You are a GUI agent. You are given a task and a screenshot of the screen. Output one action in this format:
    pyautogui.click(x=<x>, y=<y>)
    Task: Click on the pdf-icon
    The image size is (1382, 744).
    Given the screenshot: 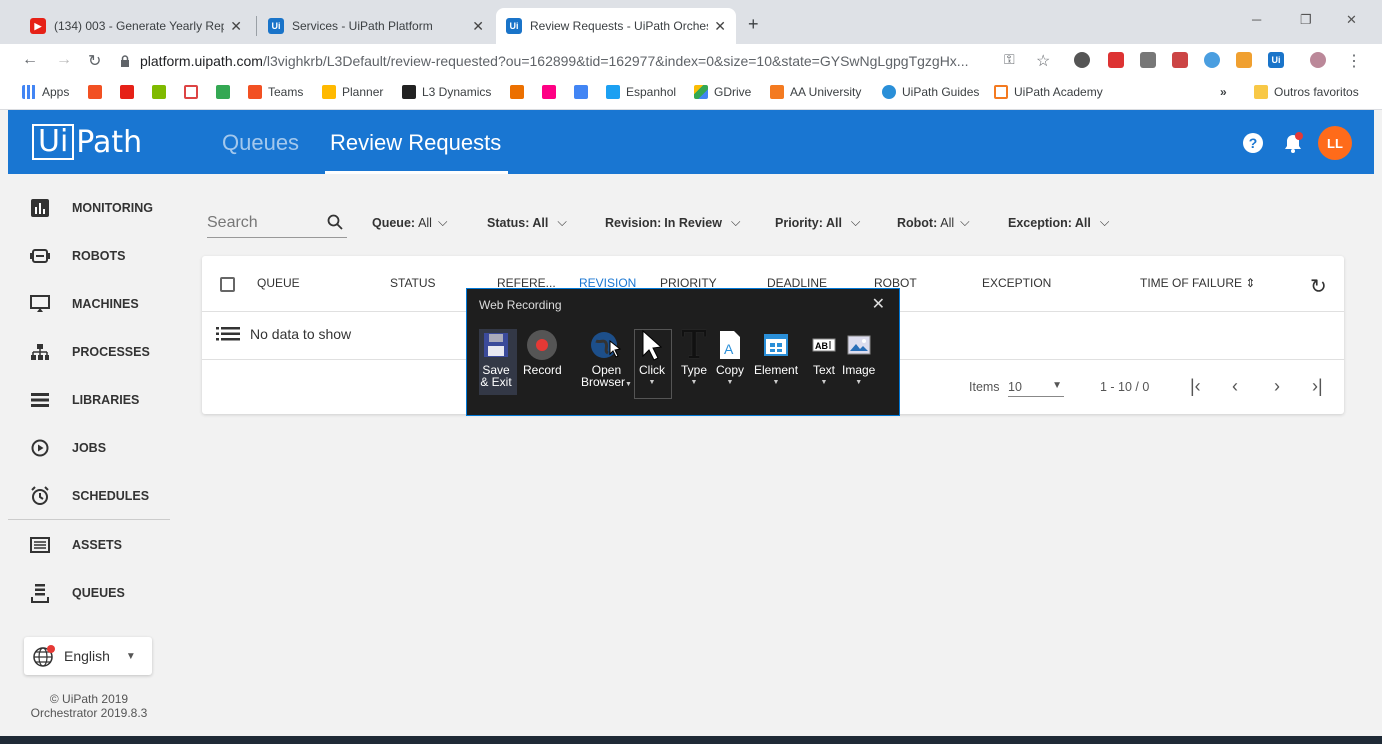 What is the action you would take?
    pyautogui.click(x=1180, y=60)
    